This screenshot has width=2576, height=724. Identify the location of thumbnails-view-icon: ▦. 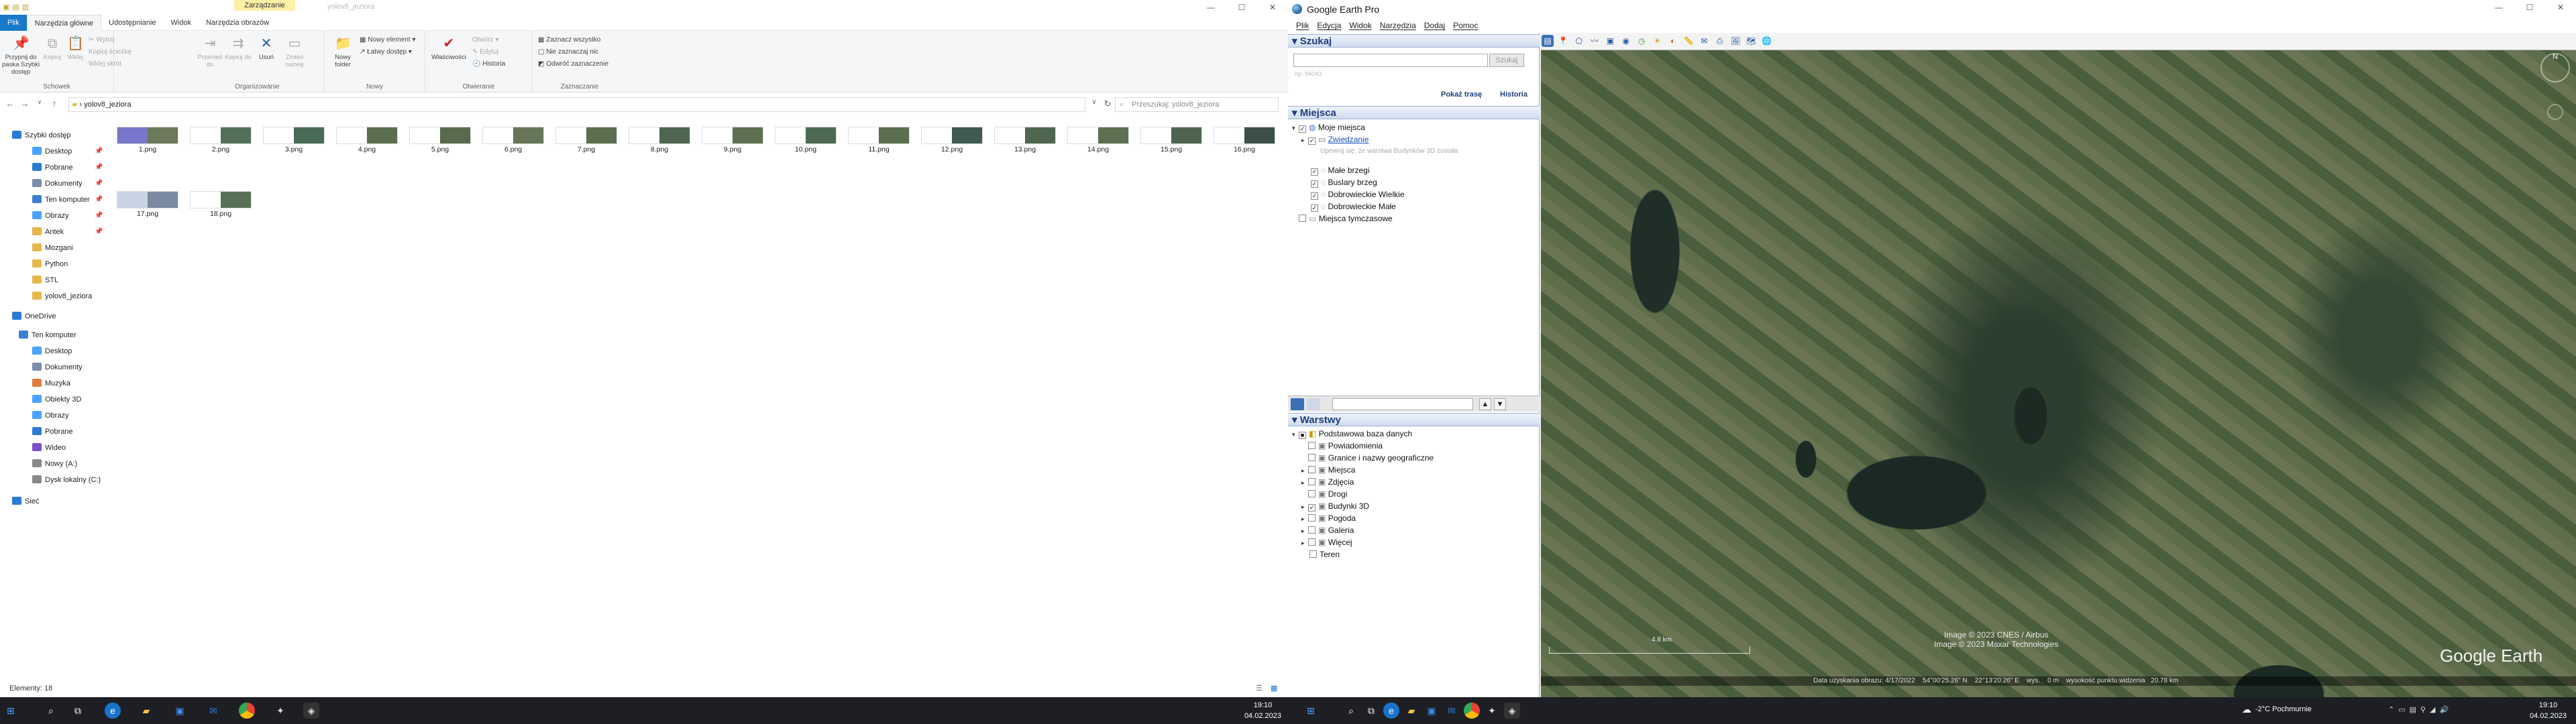
(1274, 688).